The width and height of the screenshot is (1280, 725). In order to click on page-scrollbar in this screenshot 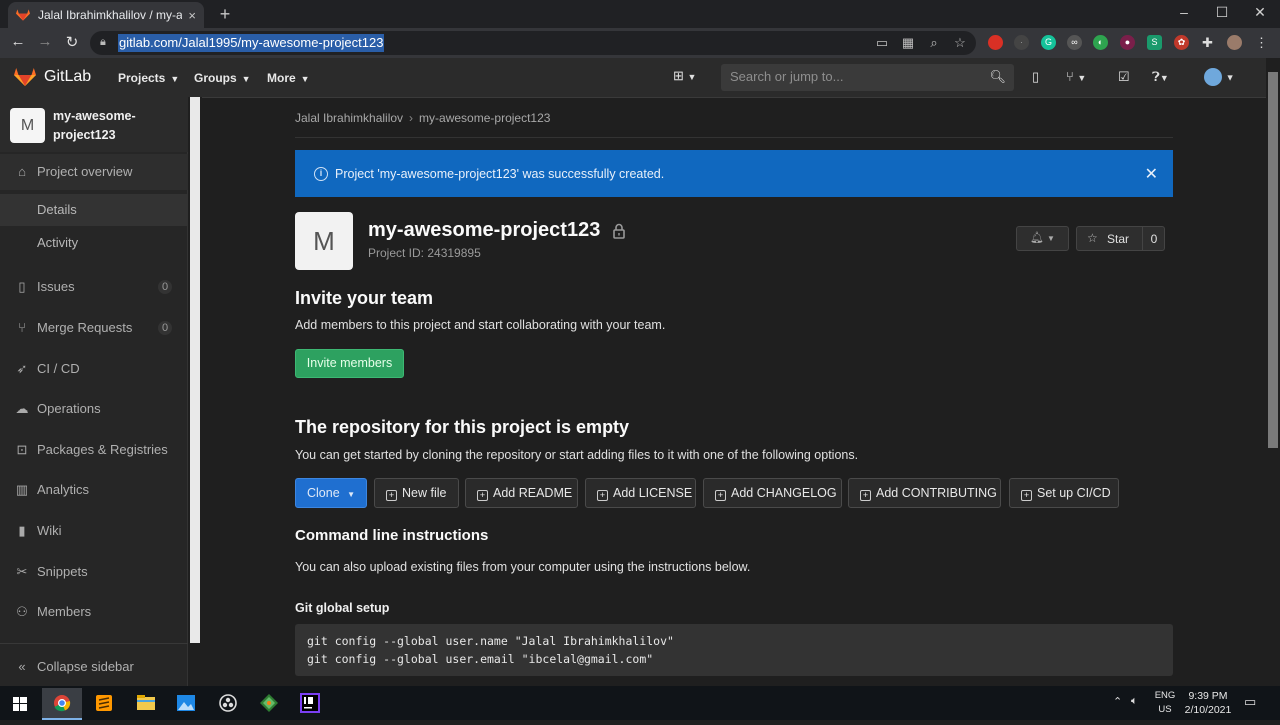, I will do `click(1273, 372)`.